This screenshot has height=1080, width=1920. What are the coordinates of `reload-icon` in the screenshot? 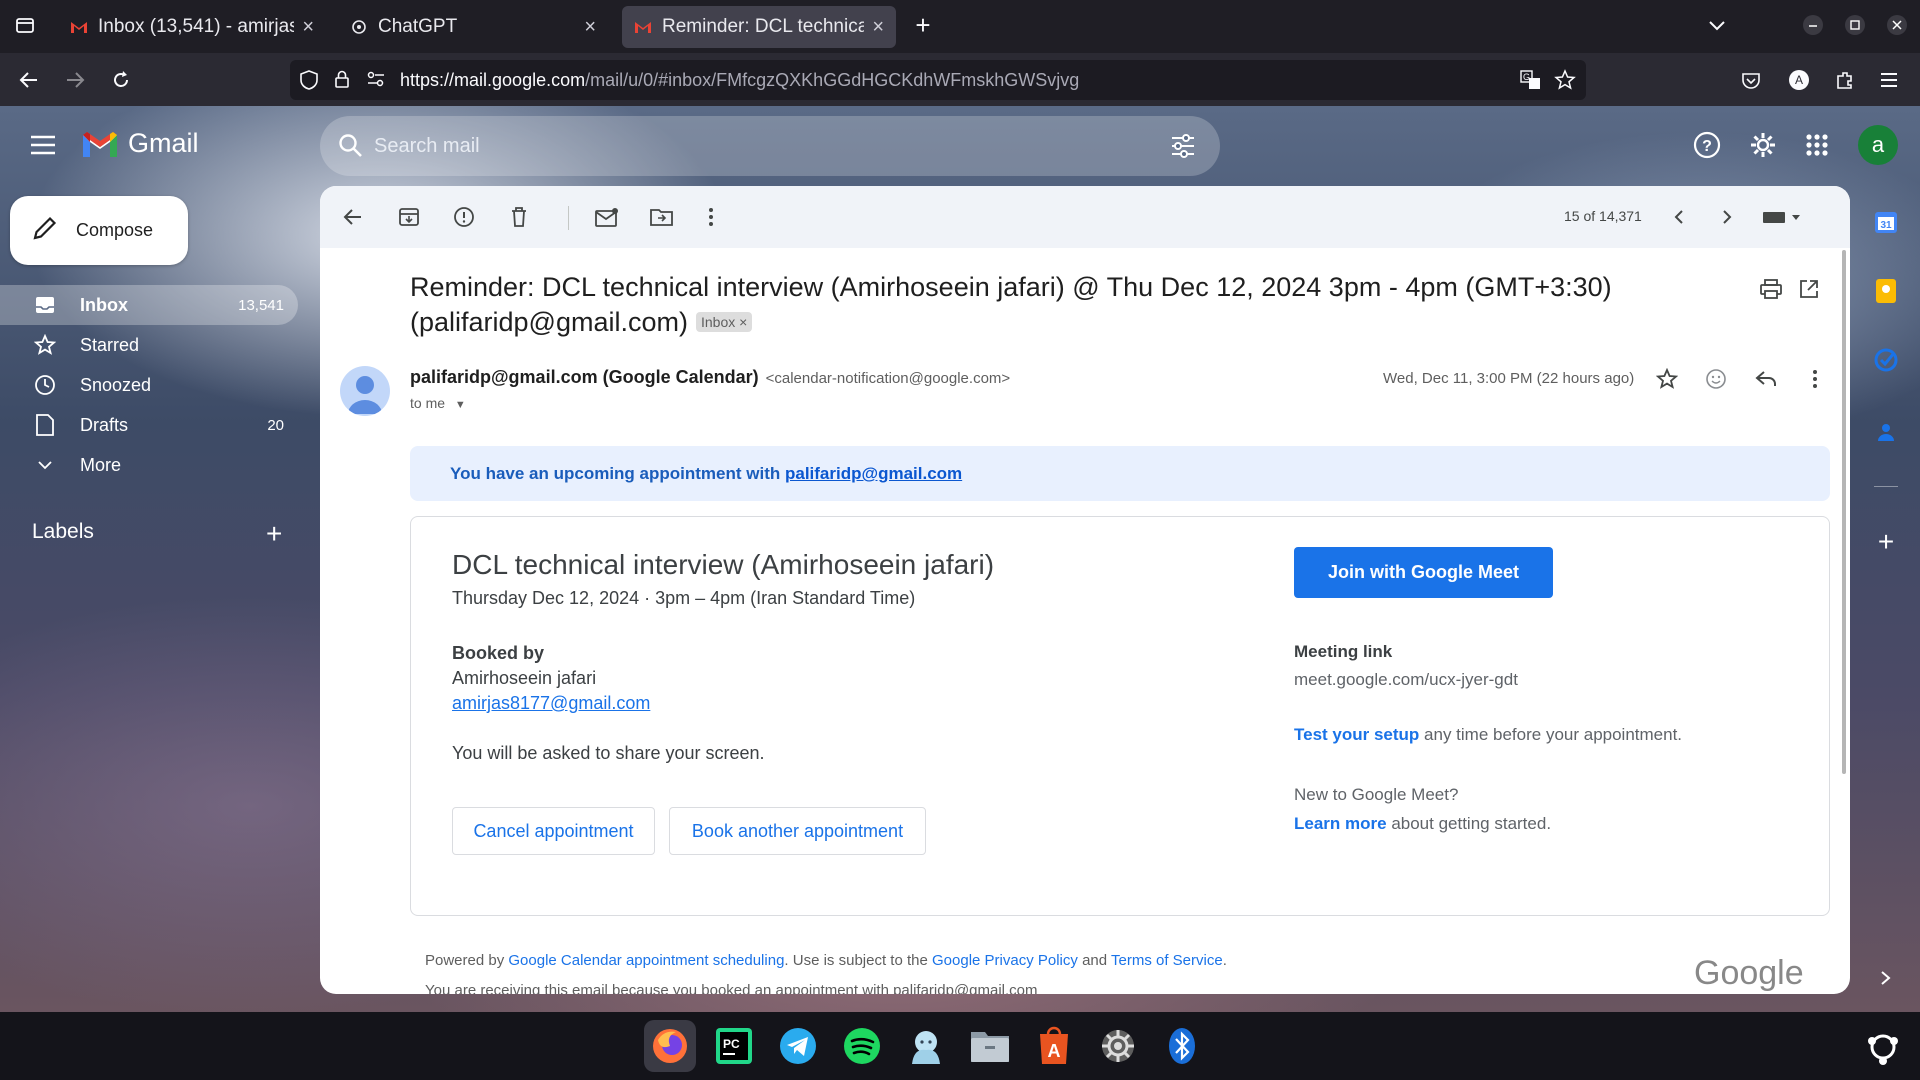 It's located at (121, 80).